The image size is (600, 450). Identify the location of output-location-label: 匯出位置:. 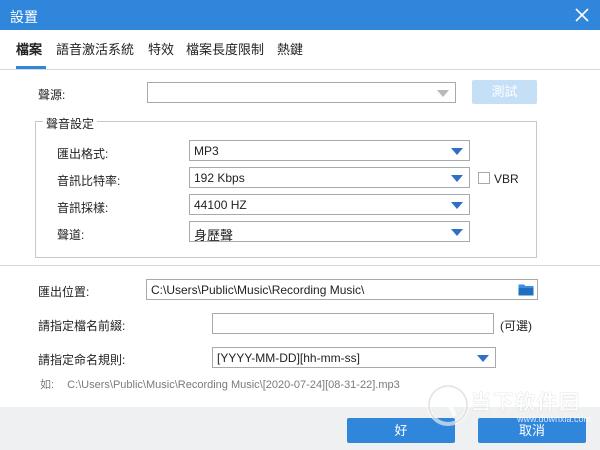
(64, 292).